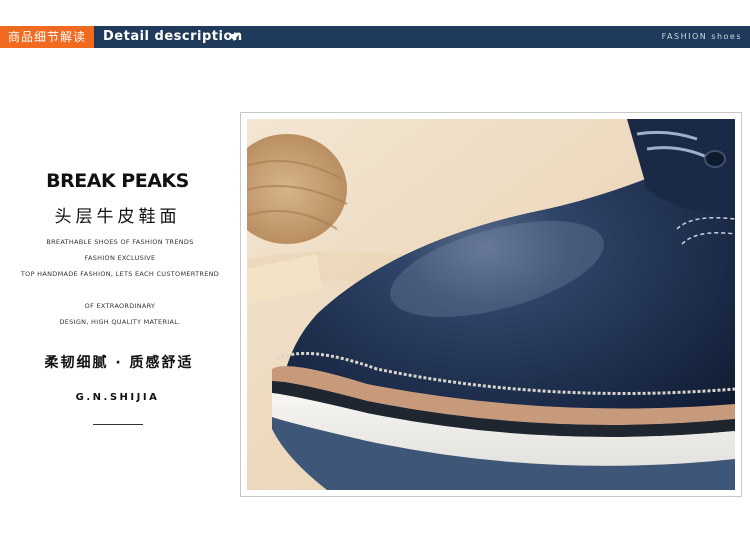 Image resolution: width=750 pixels, height=538 pixels. What do you see at coordinates (173, 36) in the screenshot?
I see `section-title: Detail description` at bounding box center [173, 36].